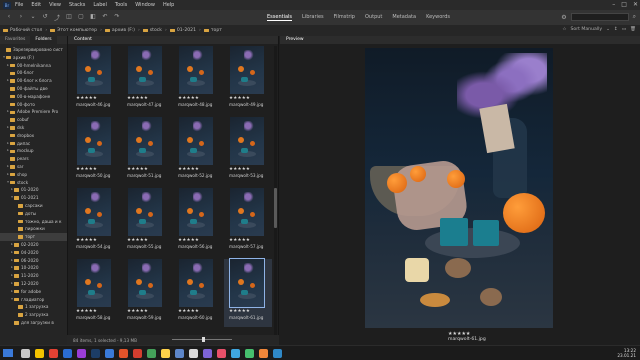 The width and height of the screenshot is (640, 360). What do you see at coordinates (33, 253) in the screenshot?
I see `folder-tree-item: ▸ 04-2020` at bounding box center [33, 253].